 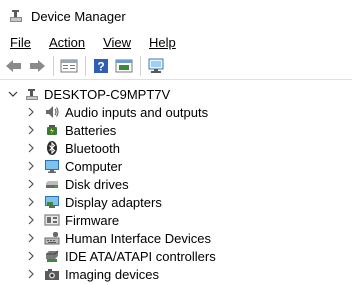 I want to click on back-icon, so click(x=13, y=66).